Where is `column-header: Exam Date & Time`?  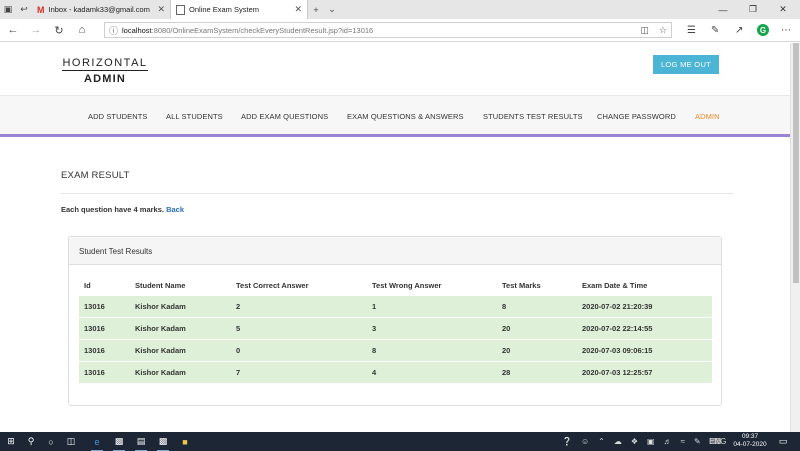 column-header: Exam Date & Time is located at coordinates (615, 285).